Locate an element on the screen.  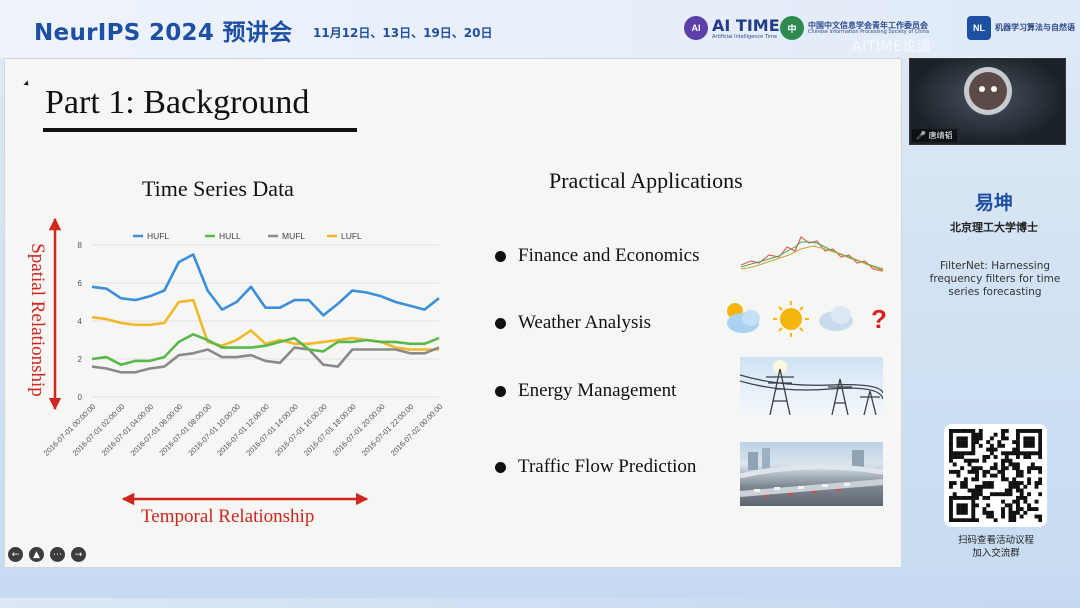
weather-icons-image: ? is located at coordinates (805, 318).